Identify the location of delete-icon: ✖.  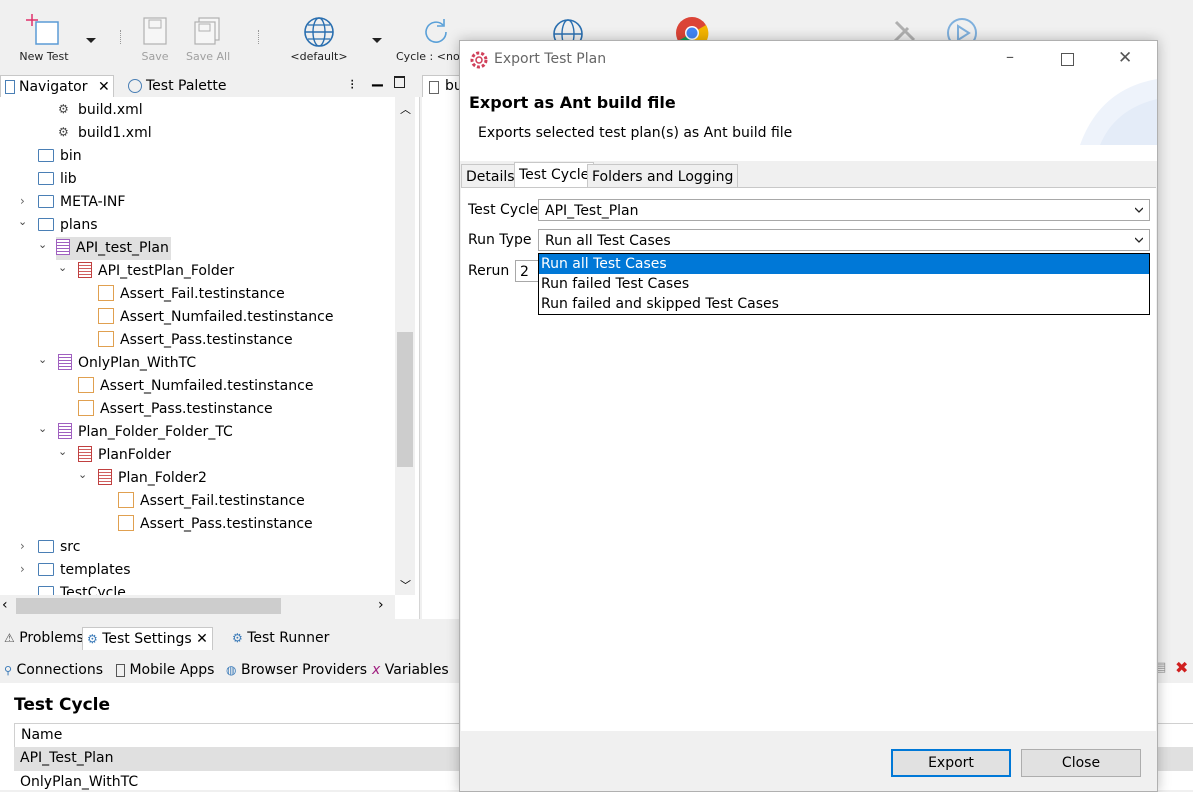
(1181, 667).